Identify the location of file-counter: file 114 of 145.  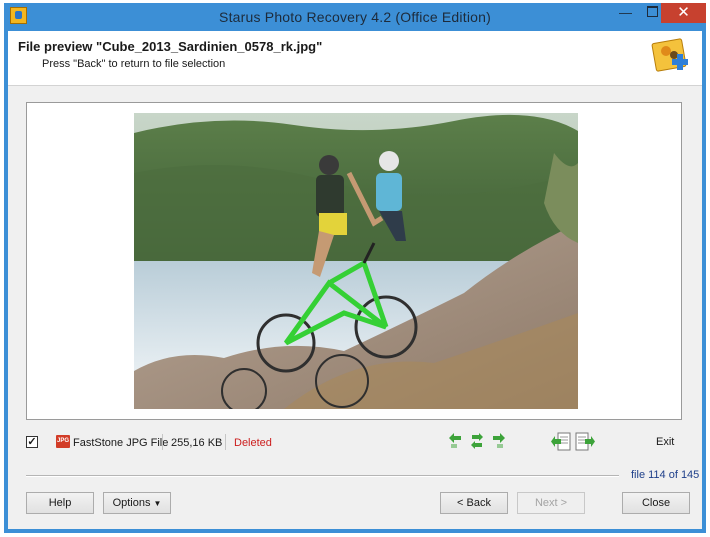
(665, 475).